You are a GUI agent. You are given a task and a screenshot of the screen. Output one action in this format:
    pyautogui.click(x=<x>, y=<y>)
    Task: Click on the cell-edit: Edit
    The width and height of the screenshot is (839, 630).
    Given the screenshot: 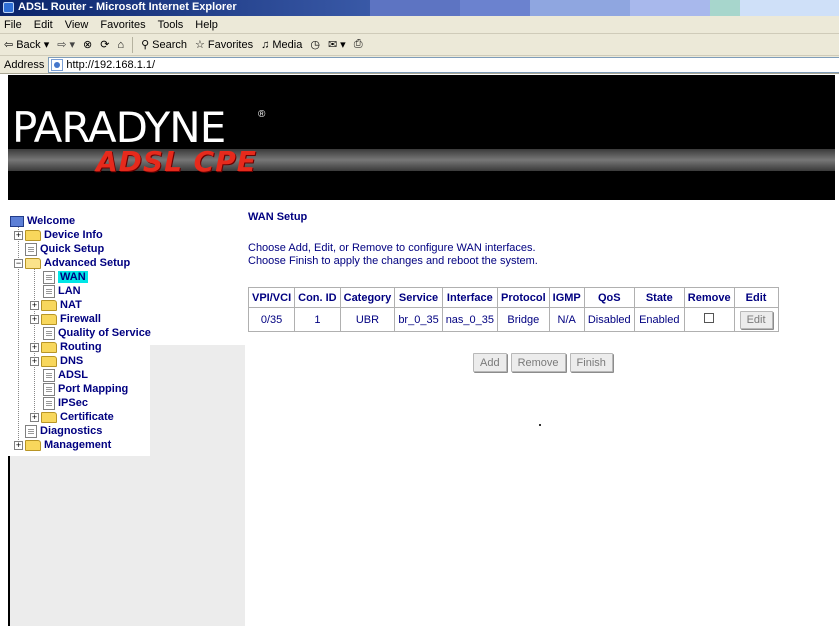 What is the action you would take?
    pyautogui.click(x=756, y=319)
    